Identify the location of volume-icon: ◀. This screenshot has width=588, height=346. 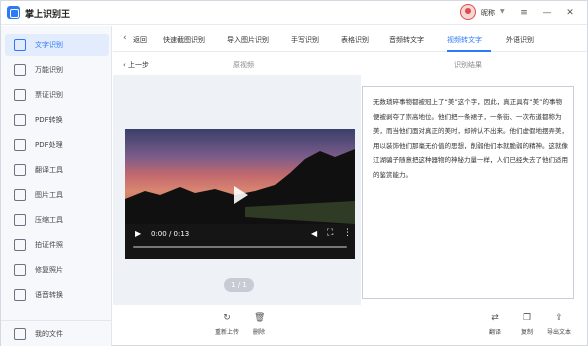
(314, 233).